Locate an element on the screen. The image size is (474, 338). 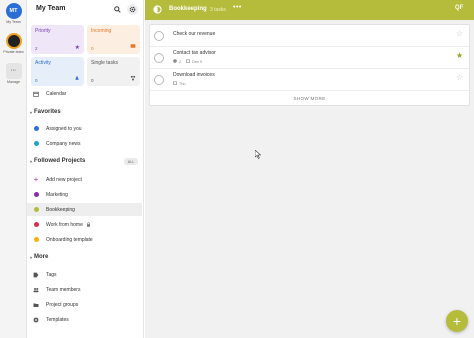
task-row: Contact tax advisor 2 Dec 9 ★ is located at coordinates (309, 58).